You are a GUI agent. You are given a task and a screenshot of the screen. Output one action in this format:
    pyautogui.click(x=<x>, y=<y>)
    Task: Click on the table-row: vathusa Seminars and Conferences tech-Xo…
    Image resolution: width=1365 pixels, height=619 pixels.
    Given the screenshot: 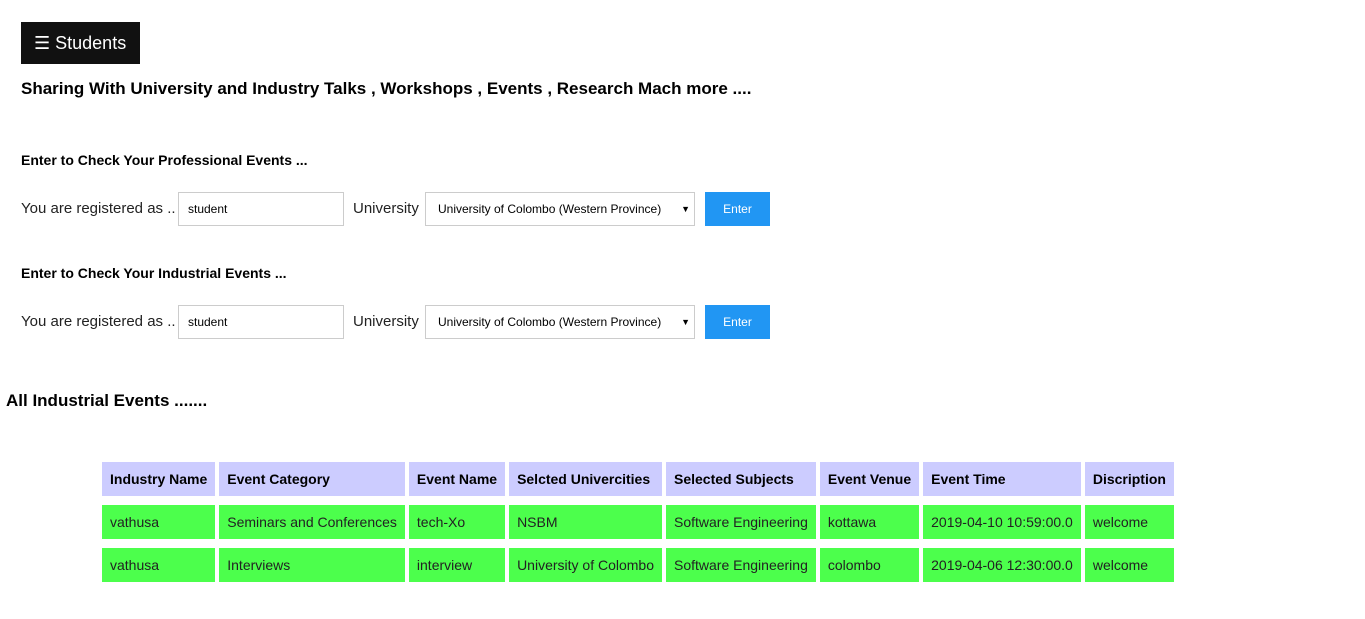 What is the action you would take?
    pyautogui.click(x=638, y=522)
    